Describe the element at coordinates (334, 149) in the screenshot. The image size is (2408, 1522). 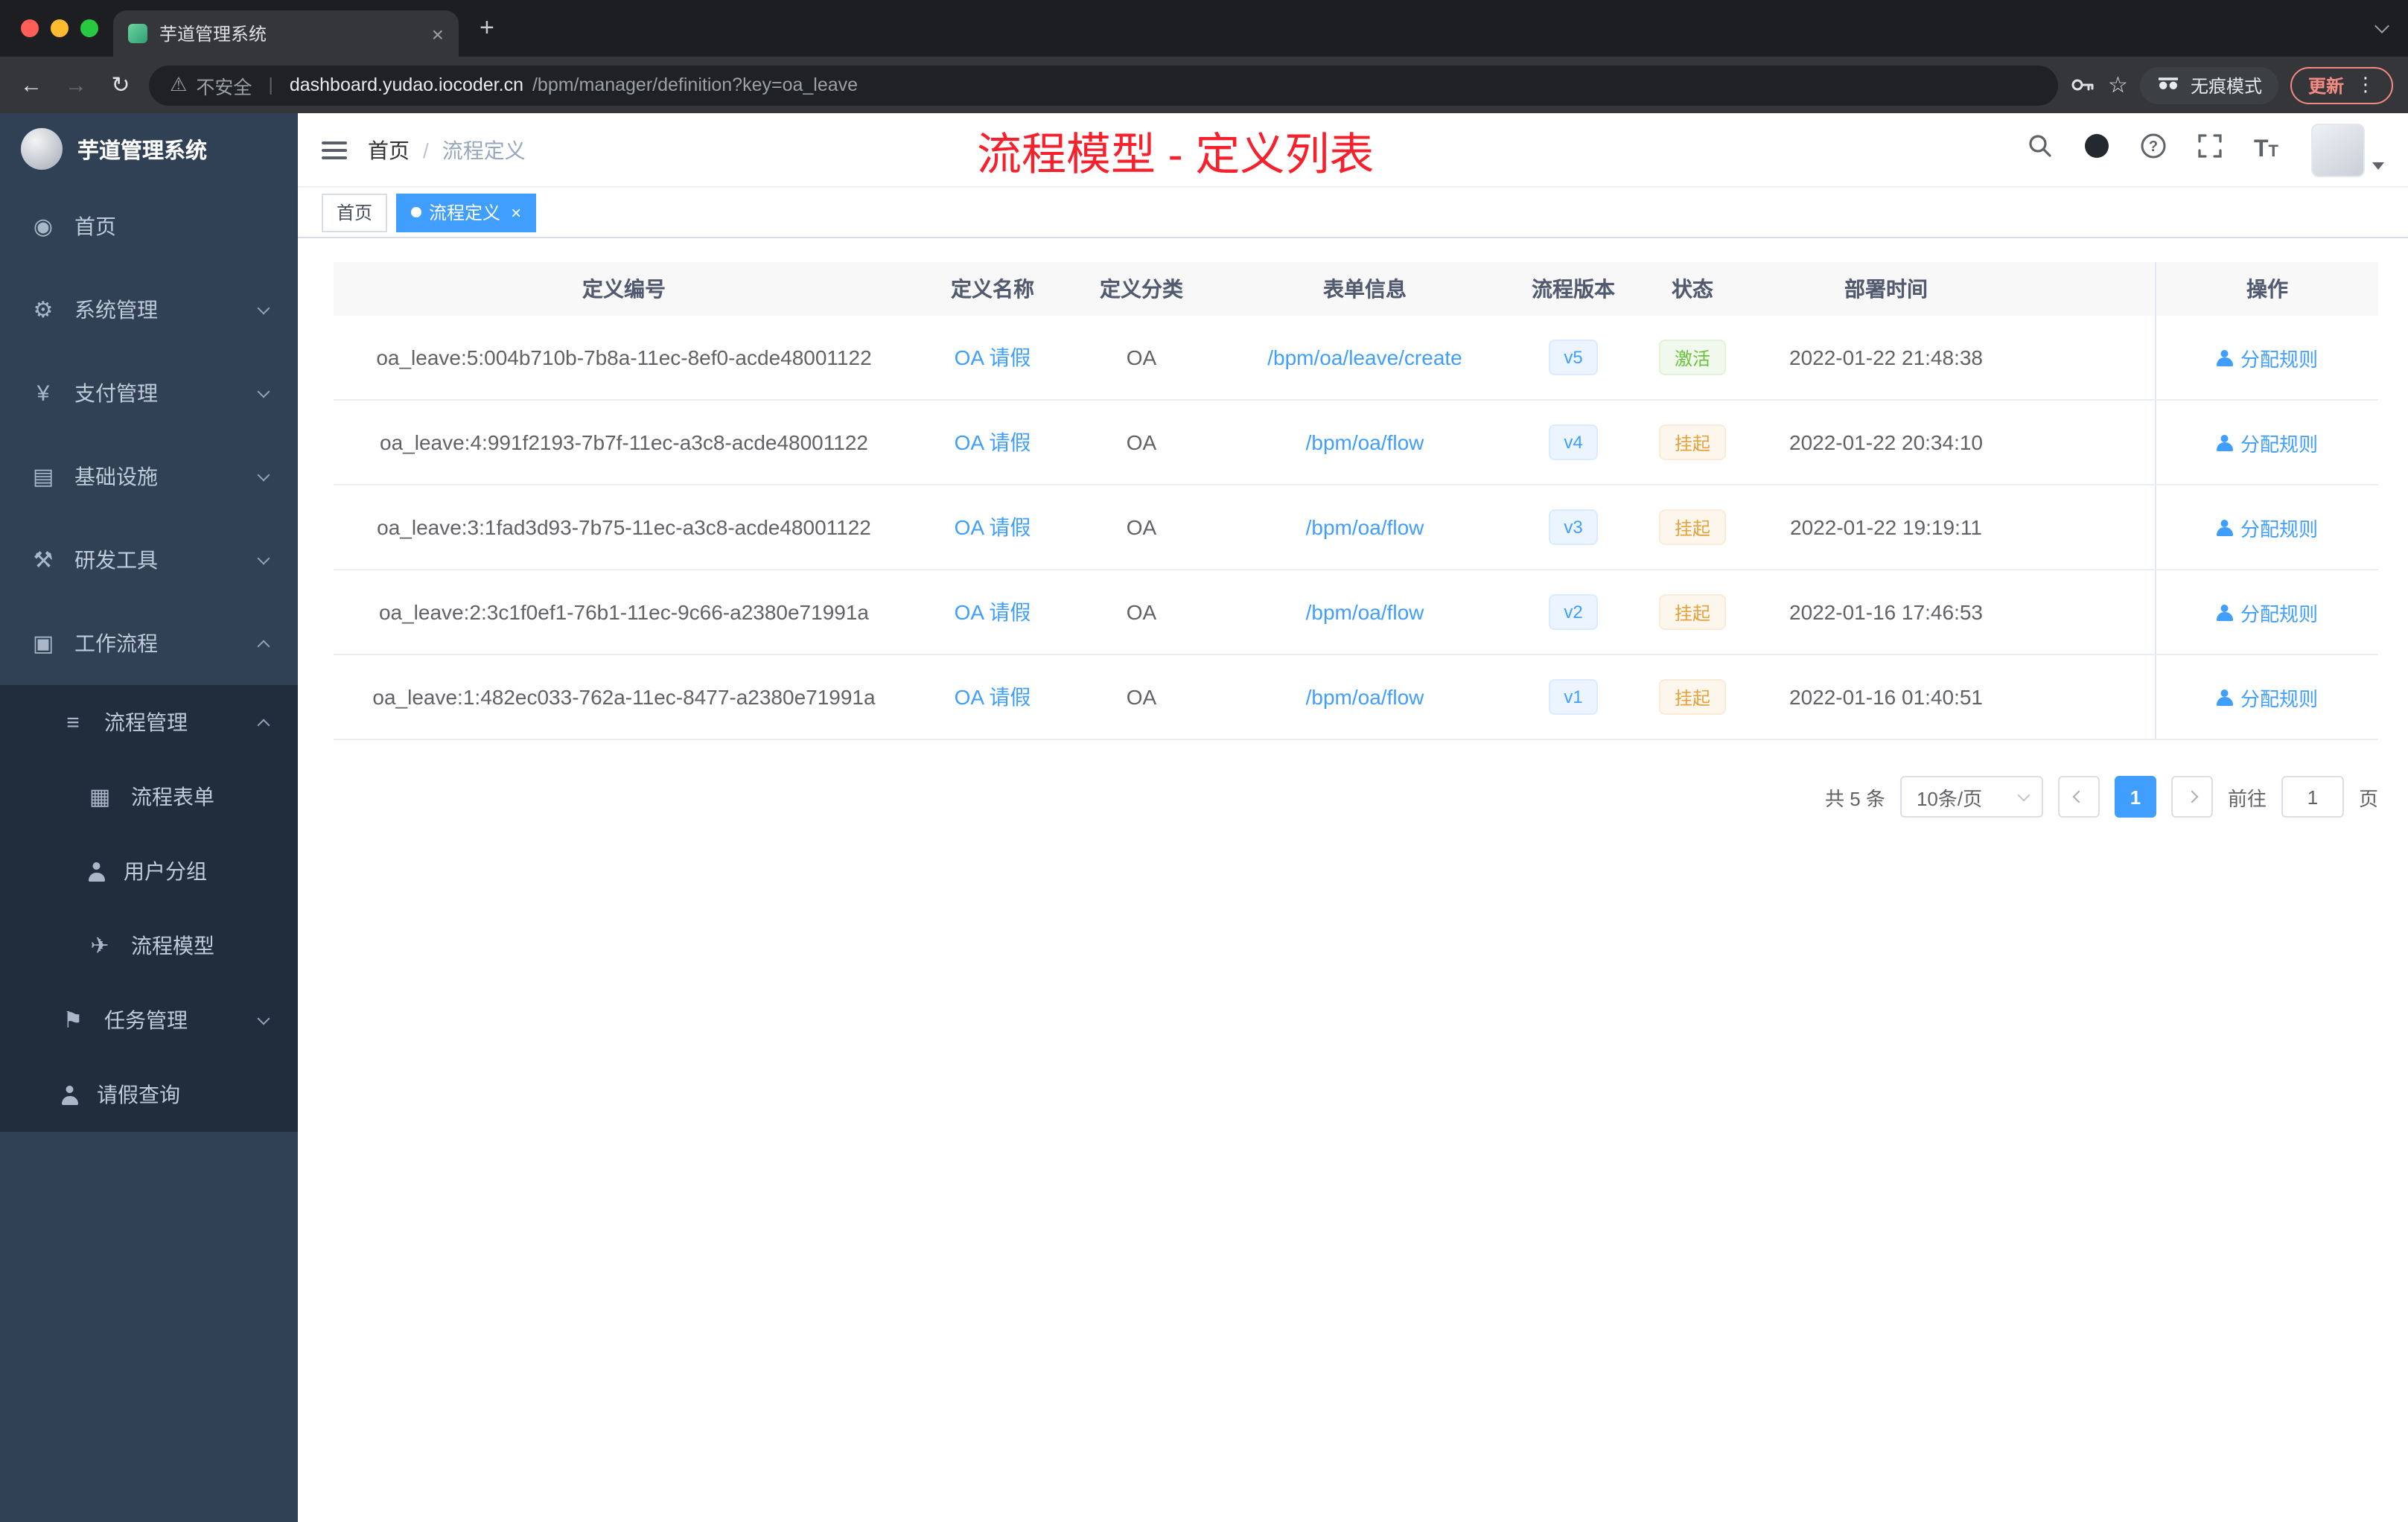
I see `hamburger-icon` at that location.